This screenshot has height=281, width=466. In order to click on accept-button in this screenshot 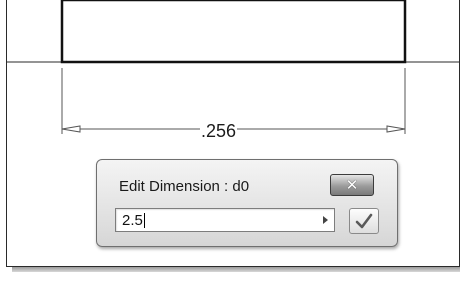, I will do `click(364, 221)`.